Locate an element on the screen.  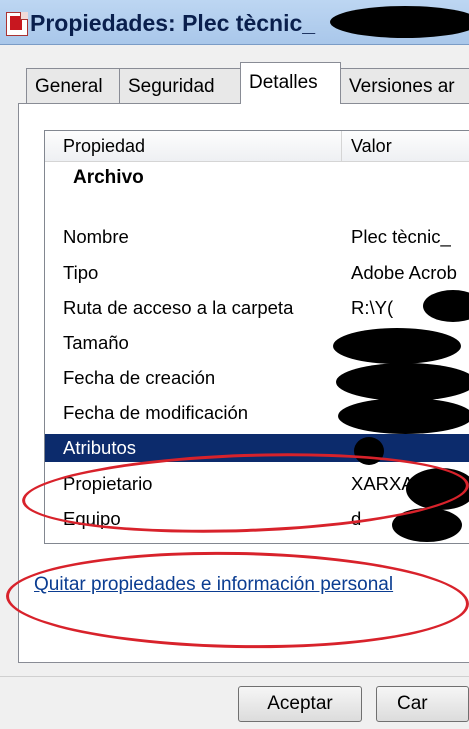
property-name: Nombre is located at coordinates (96, 236).